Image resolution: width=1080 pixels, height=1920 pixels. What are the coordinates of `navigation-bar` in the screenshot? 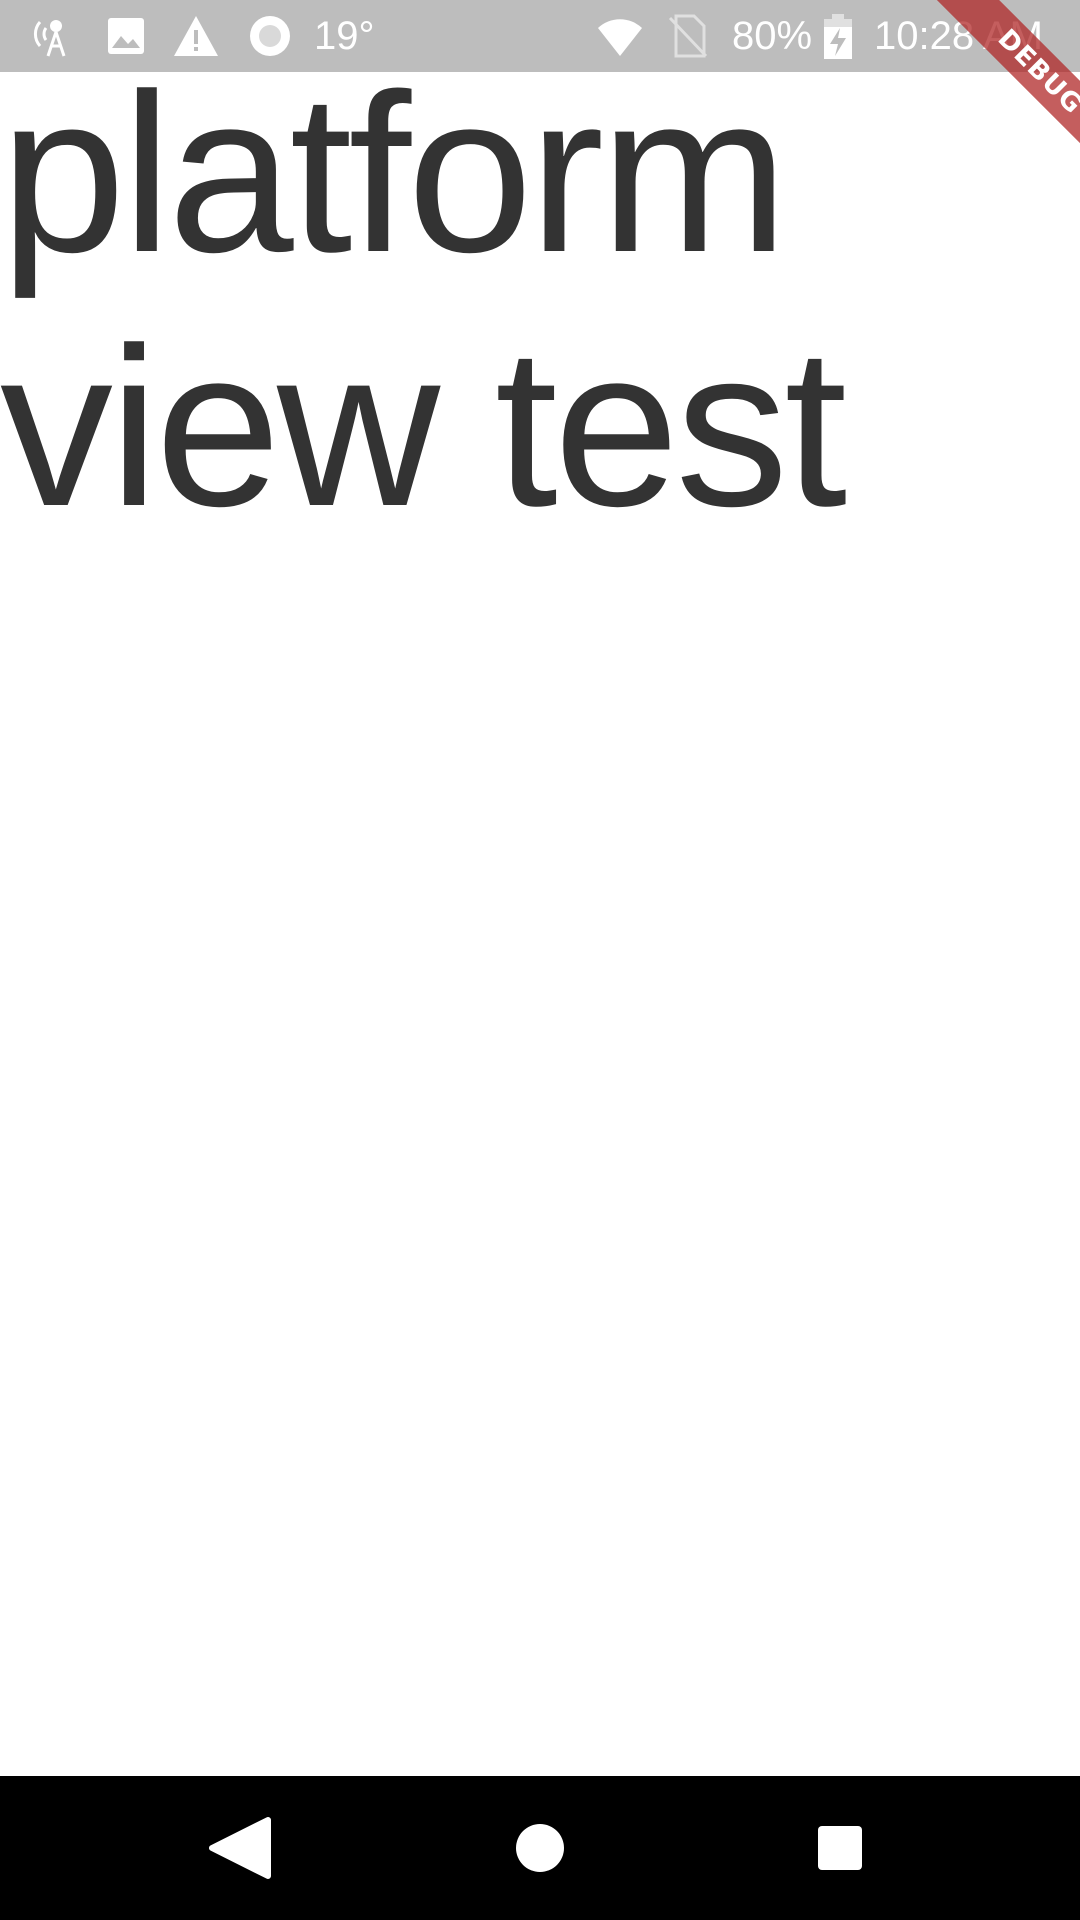 It's located at (540, 1848).